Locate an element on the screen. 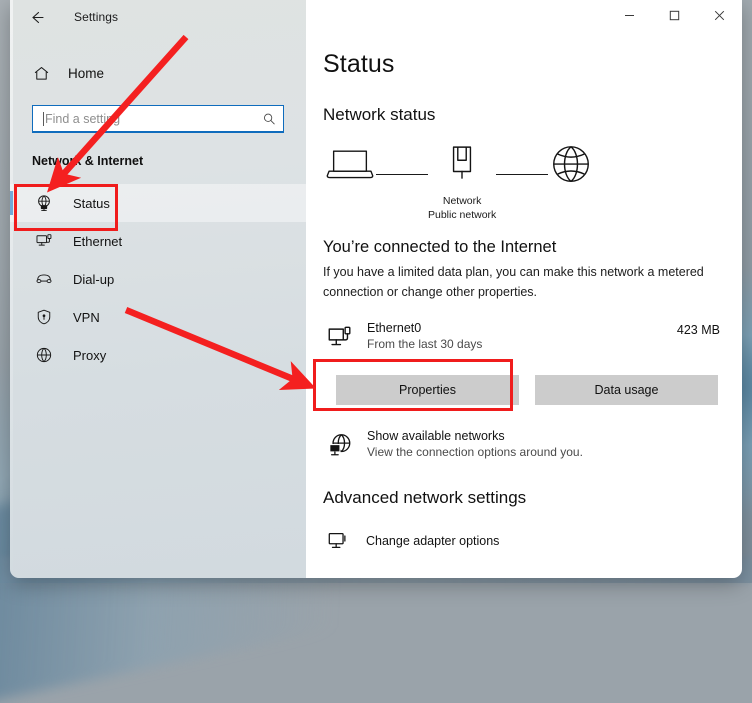 Image resolution: width=752 pixels, height=703 pixels. back-arrow-icon is located at coordinates (36, 17).